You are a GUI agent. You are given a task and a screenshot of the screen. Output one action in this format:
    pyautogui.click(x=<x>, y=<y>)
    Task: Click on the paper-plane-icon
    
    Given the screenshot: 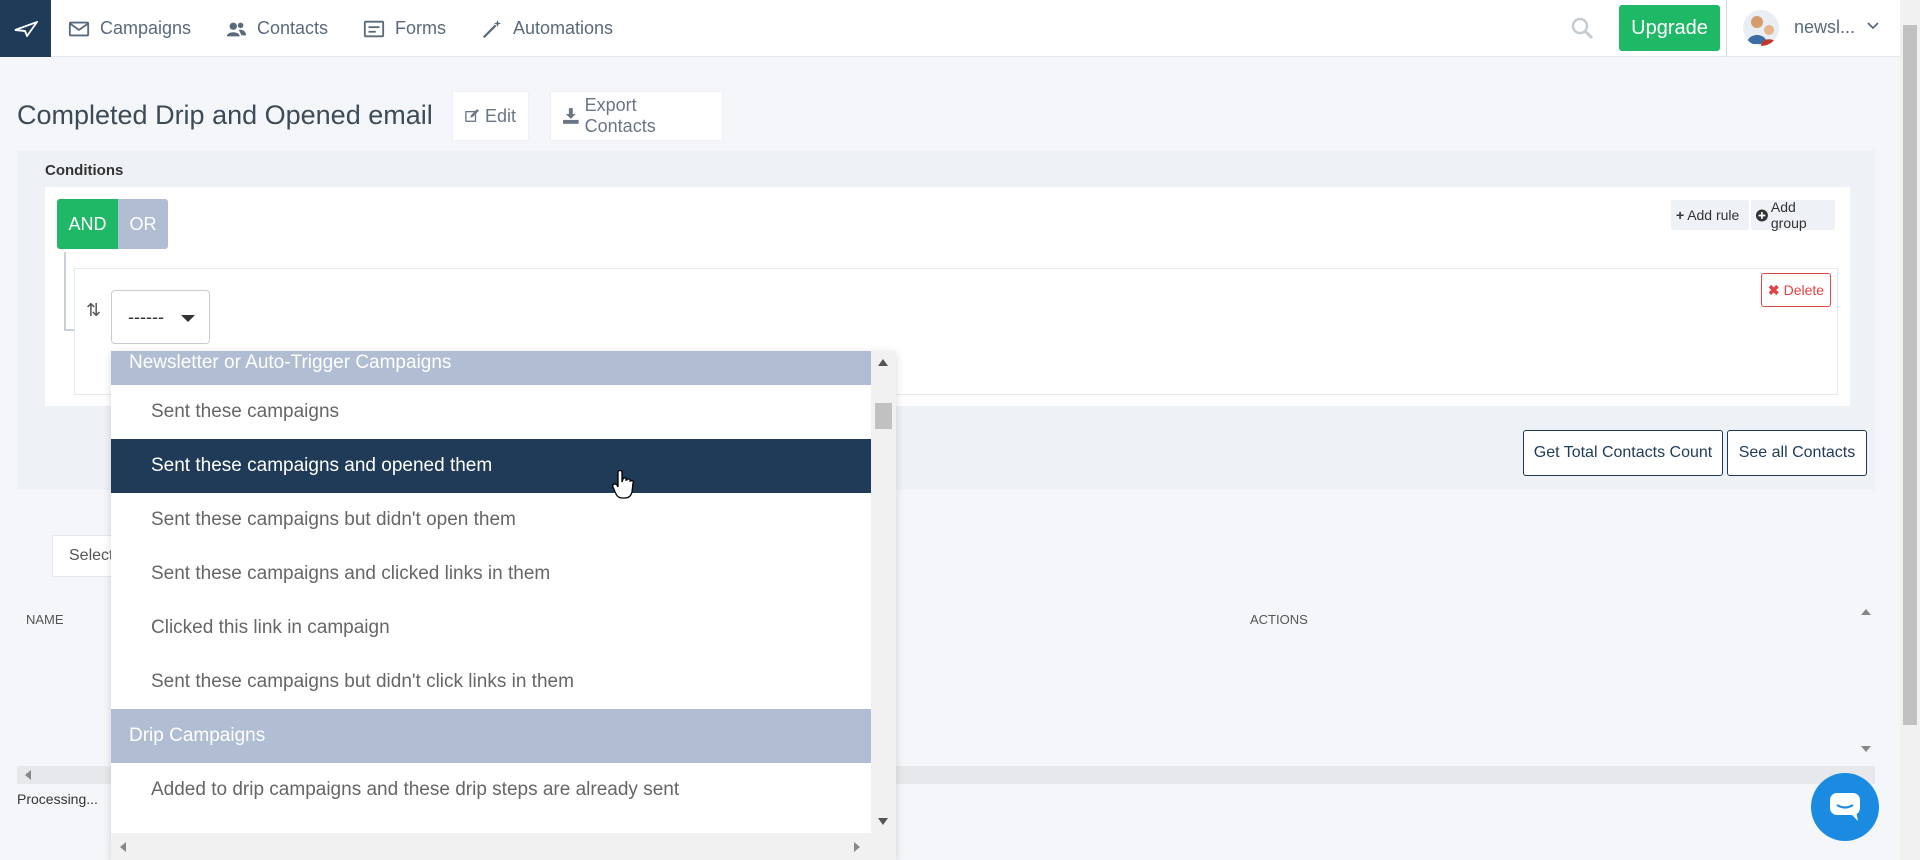 What is the action you would take?
    pyautogui.click(x=26, y=28)
    